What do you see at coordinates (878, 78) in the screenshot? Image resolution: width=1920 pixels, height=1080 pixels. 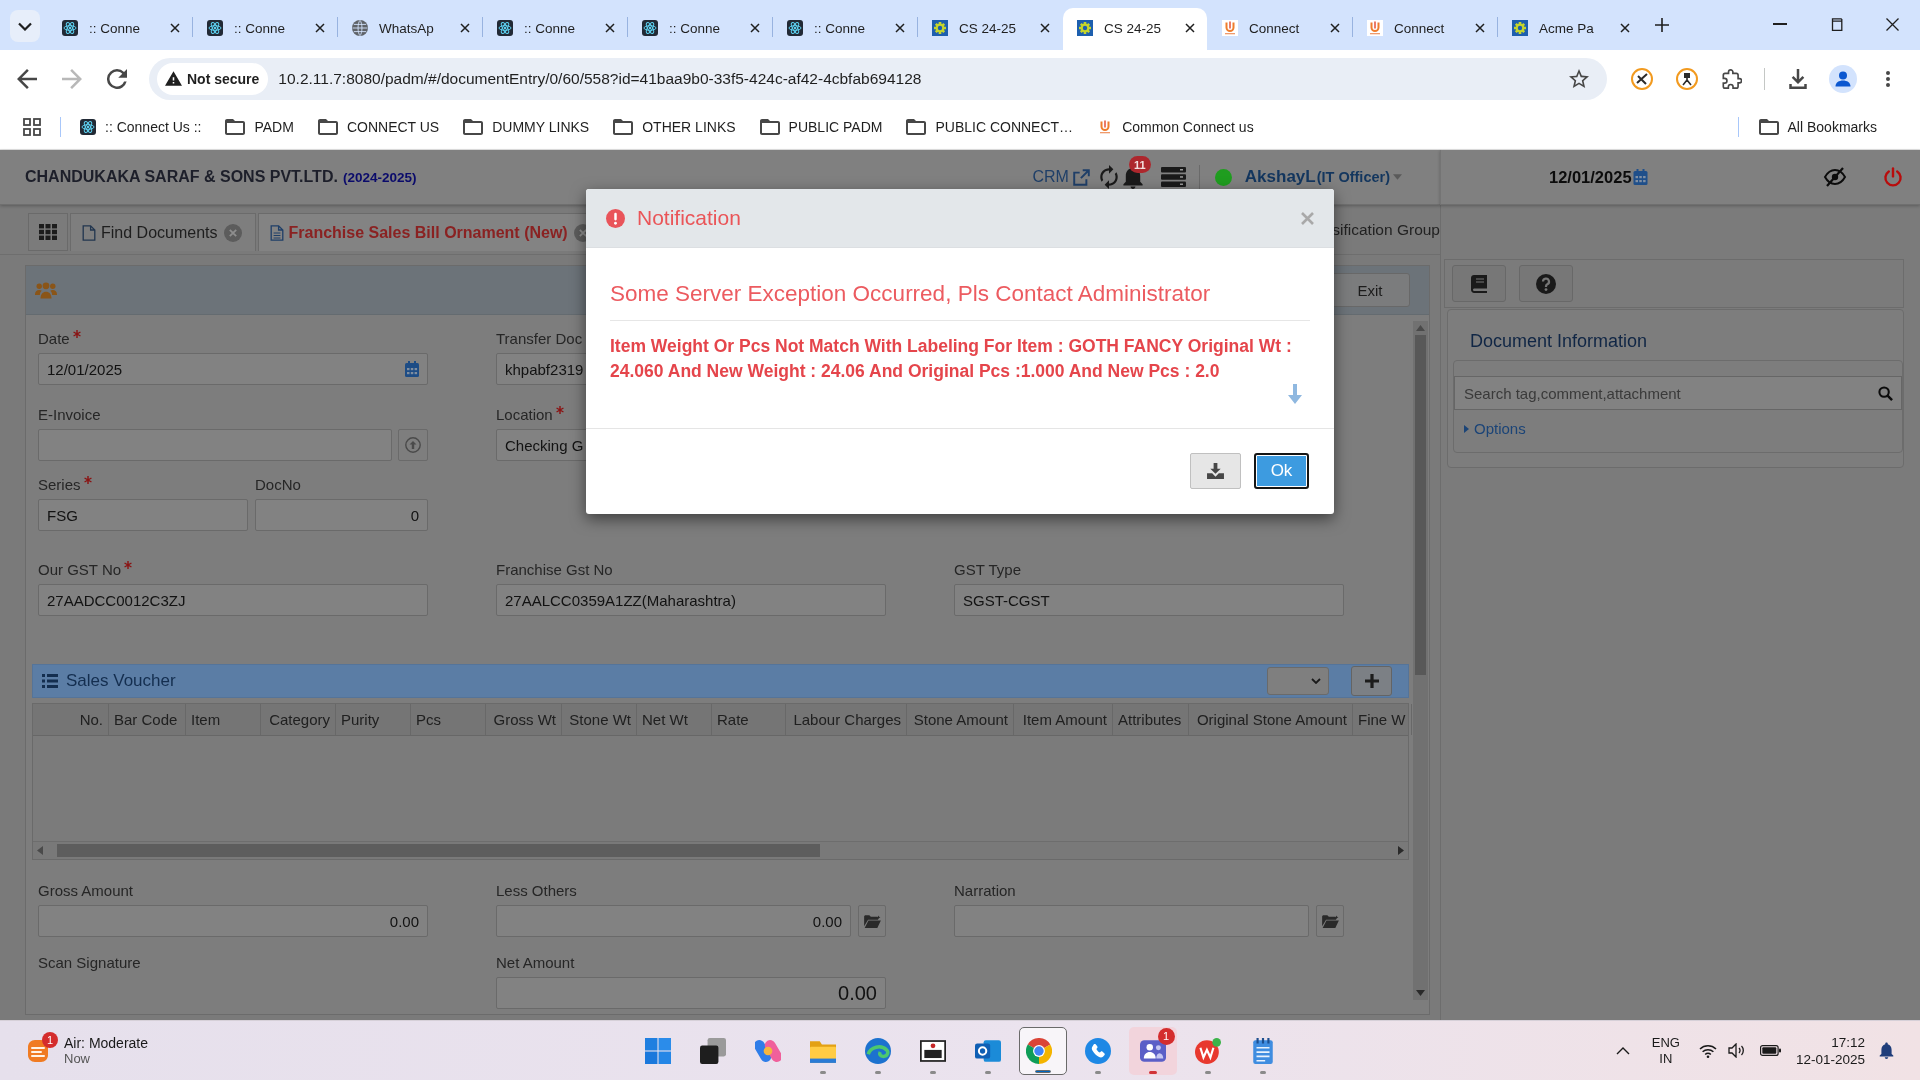 I see `address-bar: Not secure 10.2.11.7:8080/padm/#/documentEntry/0/60/558?id=41baa9b0-33f5-424c-af42-4cbfab694128` at bounding box center [878, 78].